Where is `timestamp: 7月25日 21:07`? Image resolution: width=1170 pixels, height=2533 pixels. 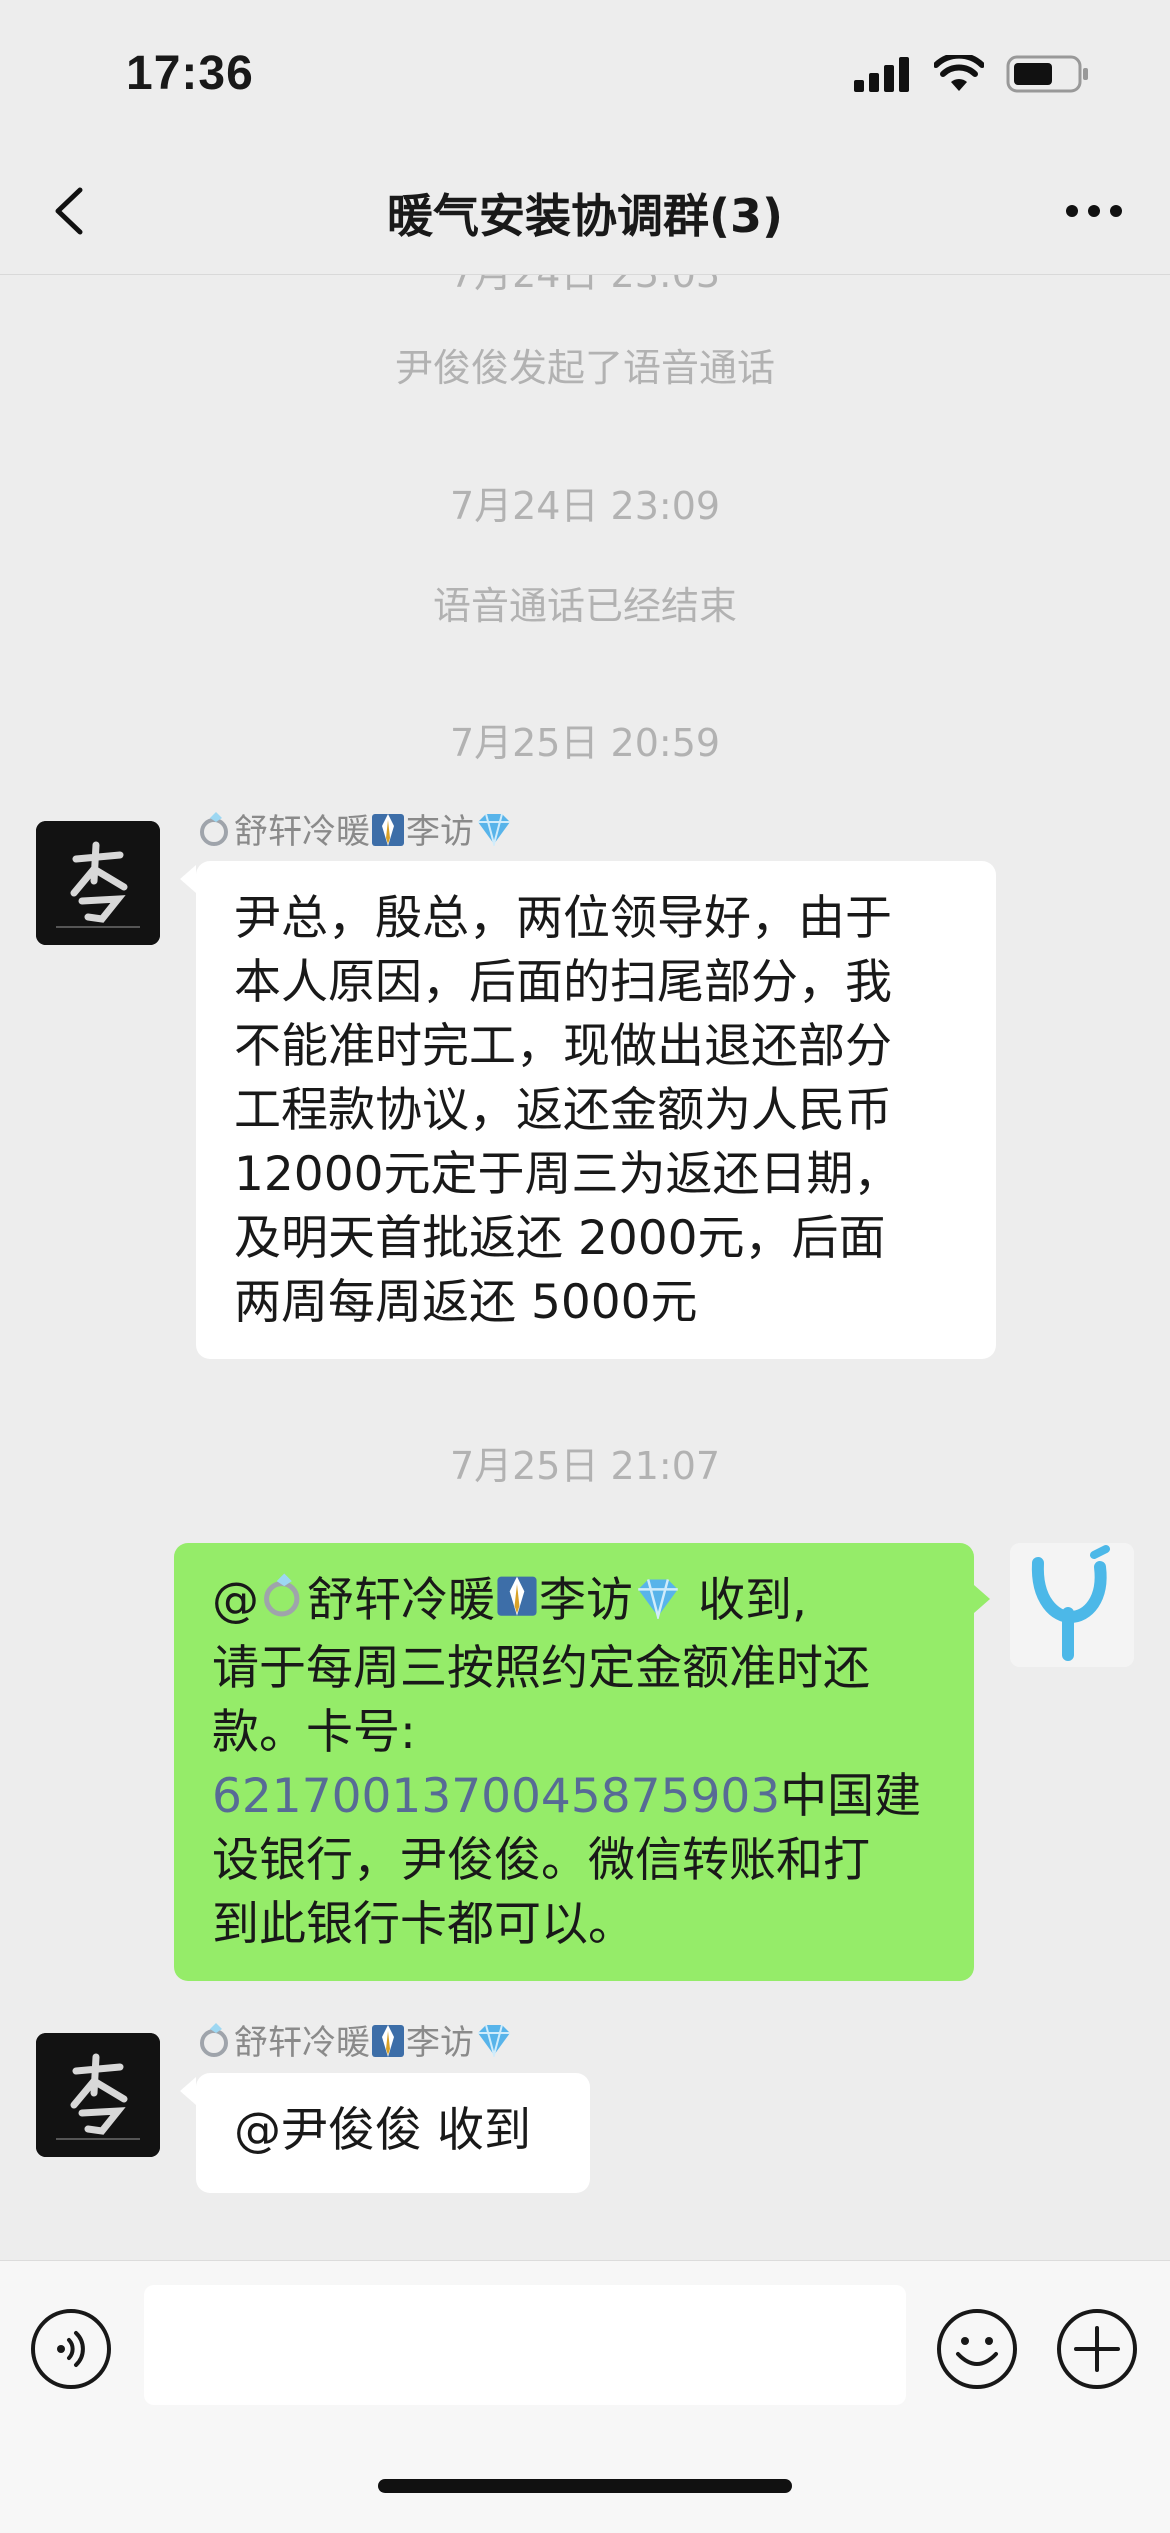
timestamp: 7月25日 21:07 is located at coordinates (585, 1466).